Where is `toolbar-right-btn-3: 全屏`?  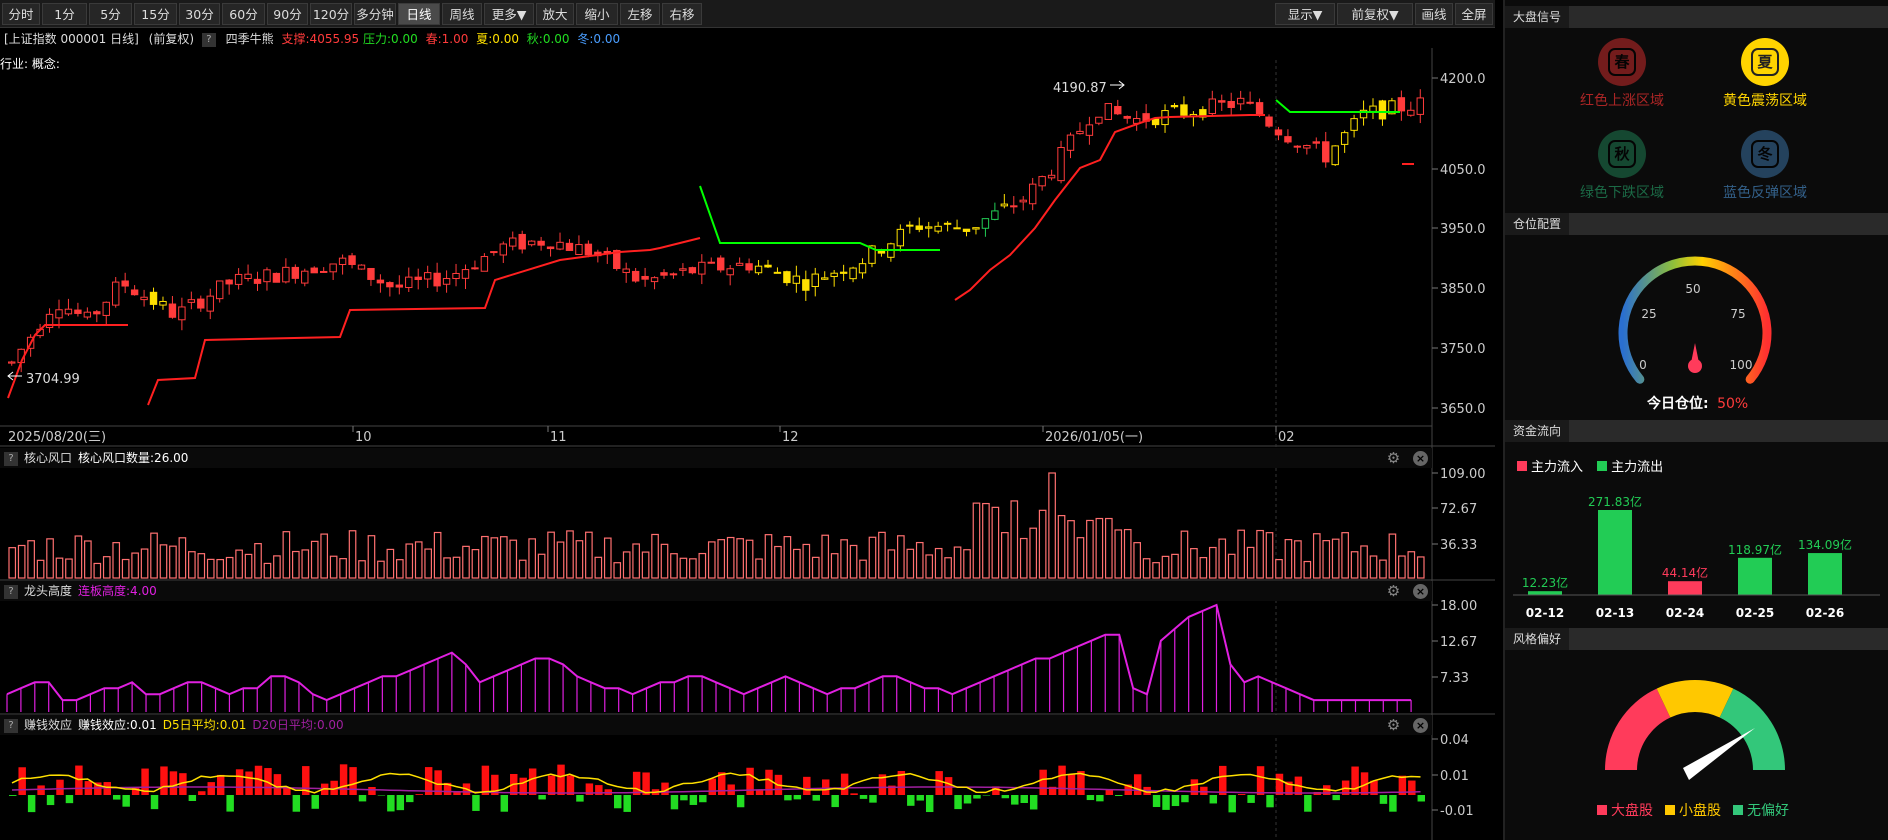
toolbar-right-btn-3: 全屏 is located at coordinates (1474, 14).